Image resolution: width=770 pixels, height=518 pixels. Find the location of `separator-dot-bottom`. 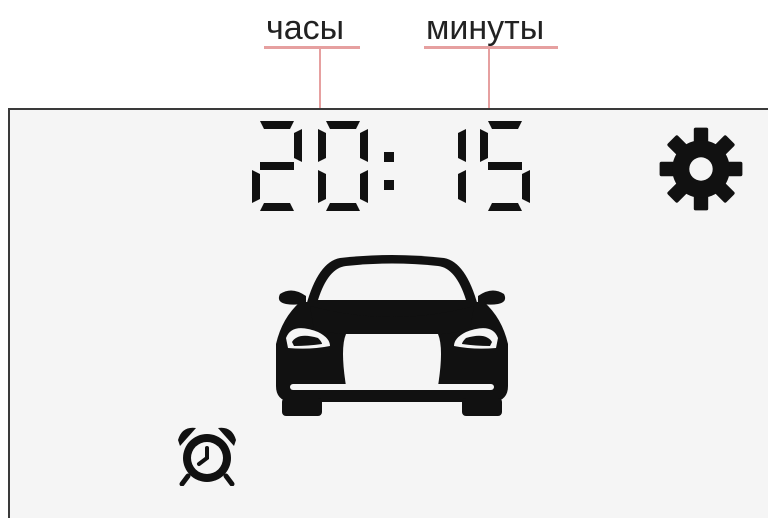

separator-dot-bottom is located at coordinates (389, 185).